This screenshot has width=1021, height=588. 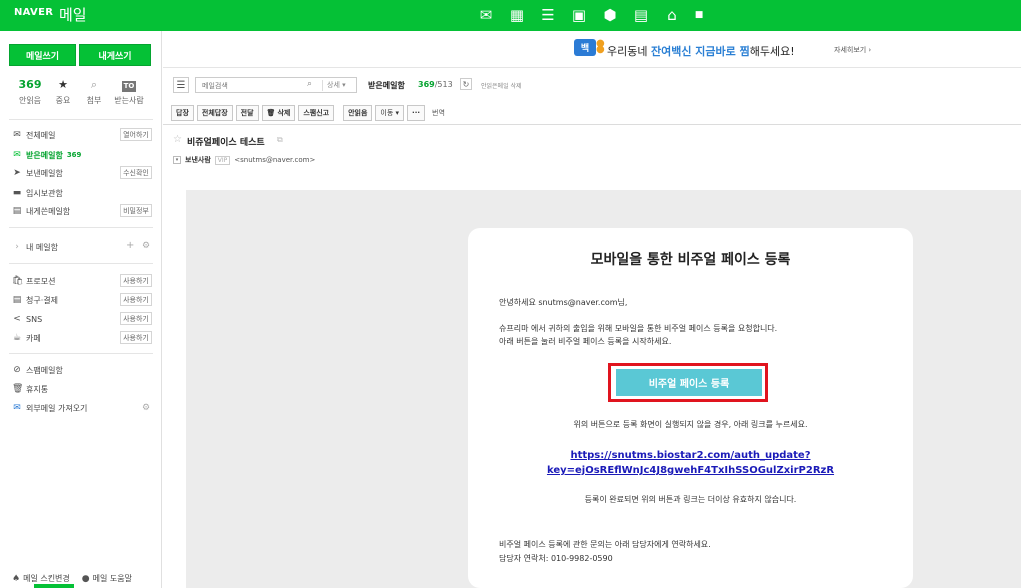 What do you see at coordinates (222, 160) in the screenshot?
I see `vip-badge: VIP` at bounding box center [222, 160].